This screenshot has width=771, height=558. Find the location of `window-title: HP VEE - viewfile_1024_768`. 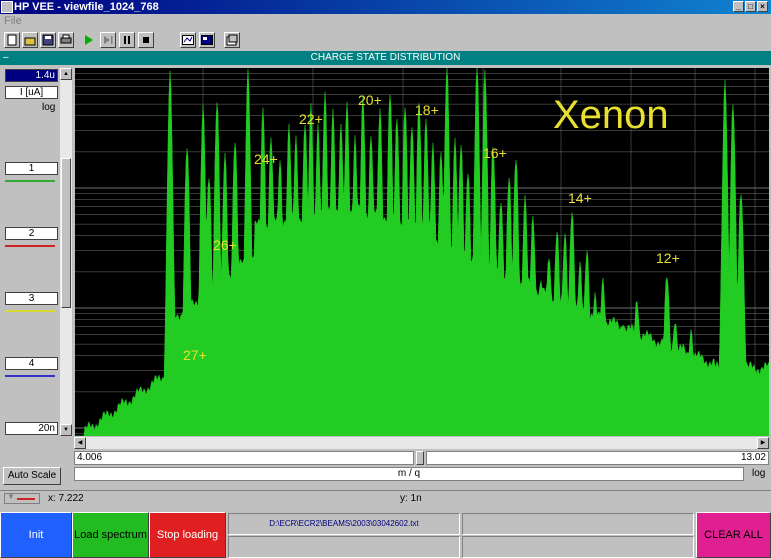

window-title: HP VEE - viewfile_1024_768 is located at coordinates (86, 7).